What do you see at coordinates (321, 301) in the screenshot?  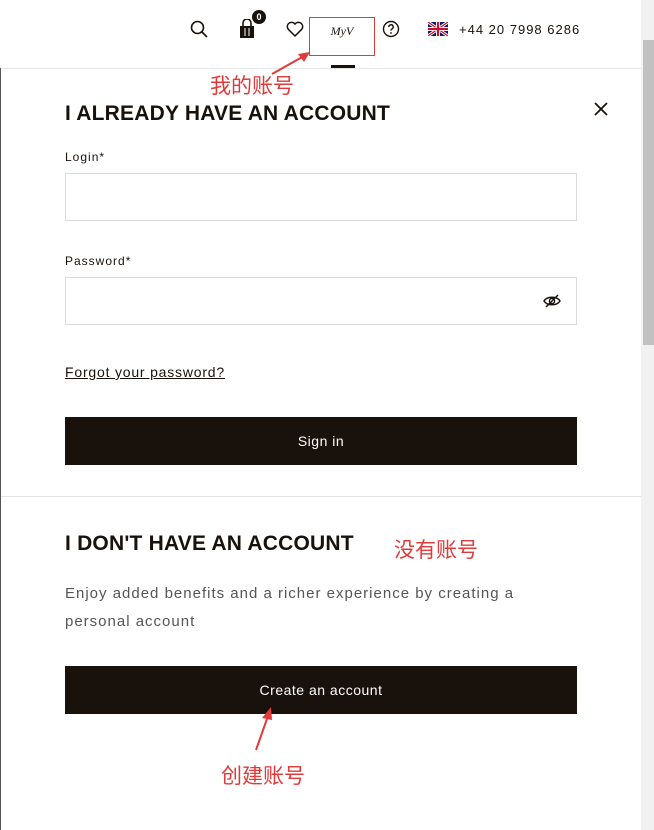 I see `password-input` at bounding box center [321, 301].